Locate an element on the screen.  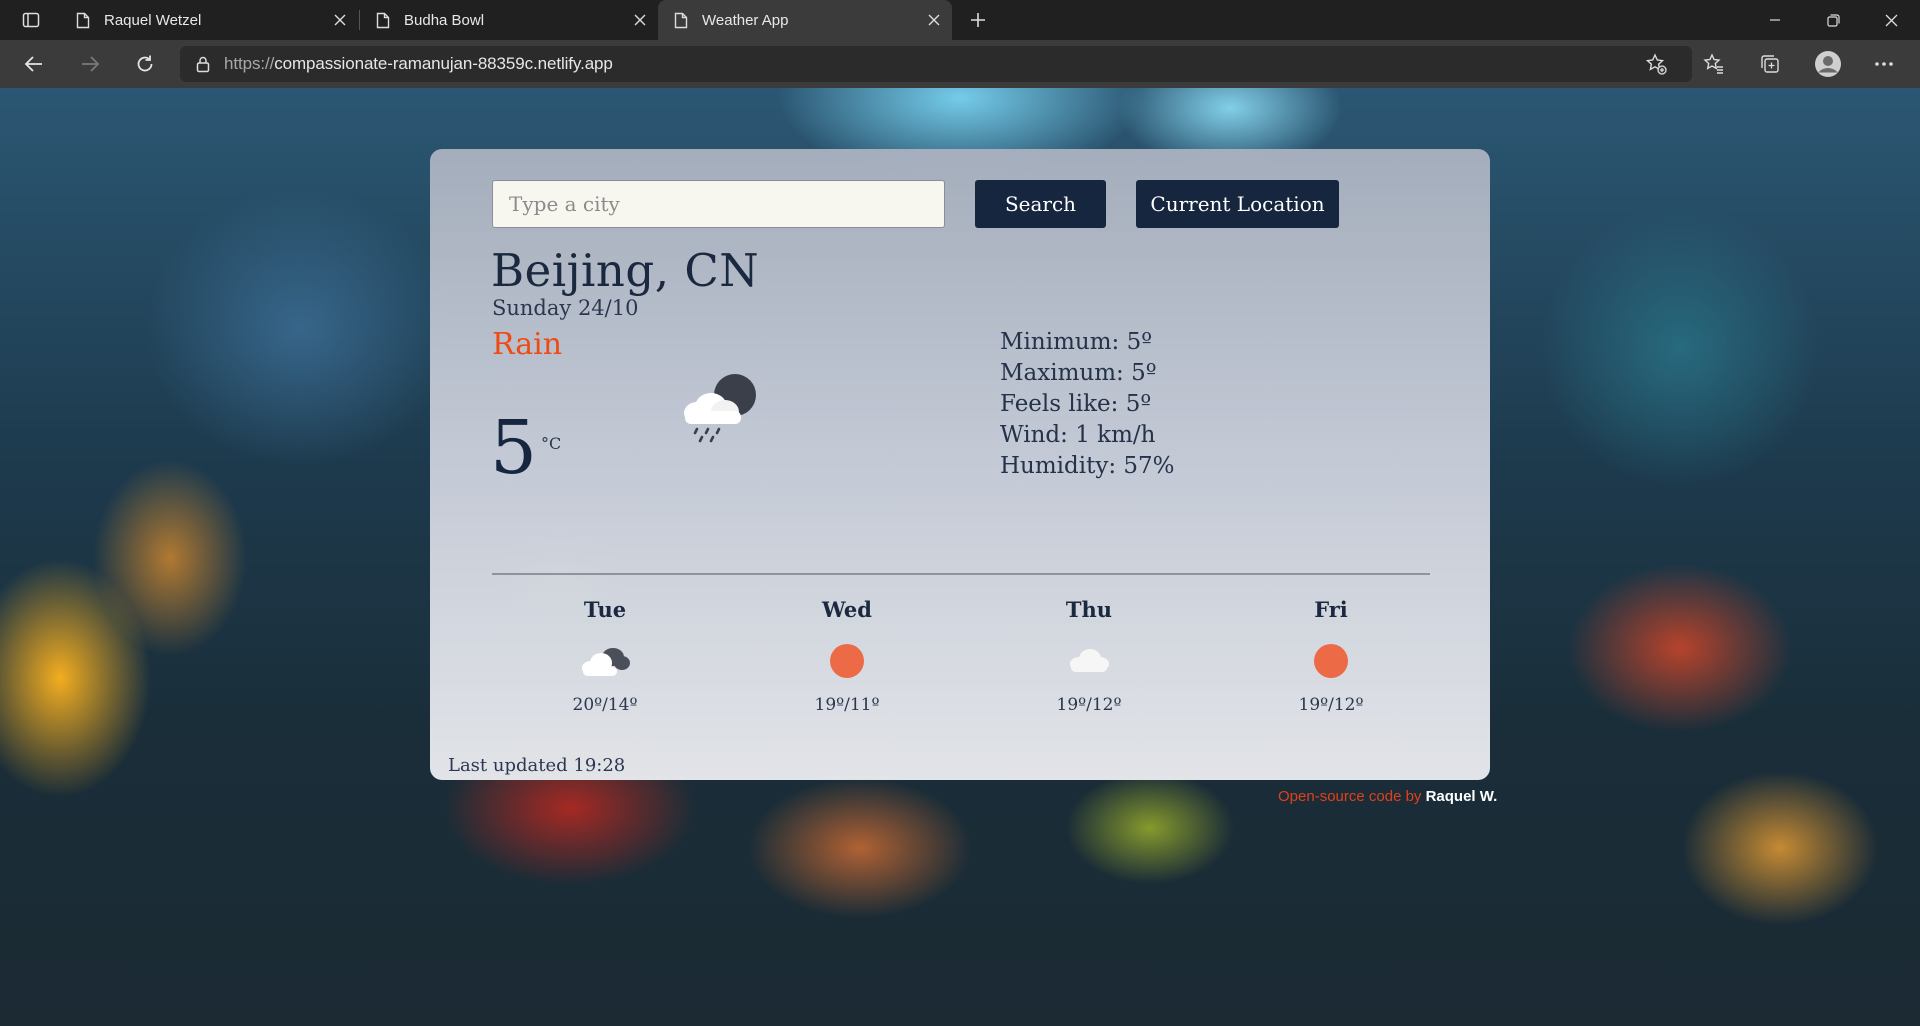
favorites-button is located at coordinates (1714, 64).